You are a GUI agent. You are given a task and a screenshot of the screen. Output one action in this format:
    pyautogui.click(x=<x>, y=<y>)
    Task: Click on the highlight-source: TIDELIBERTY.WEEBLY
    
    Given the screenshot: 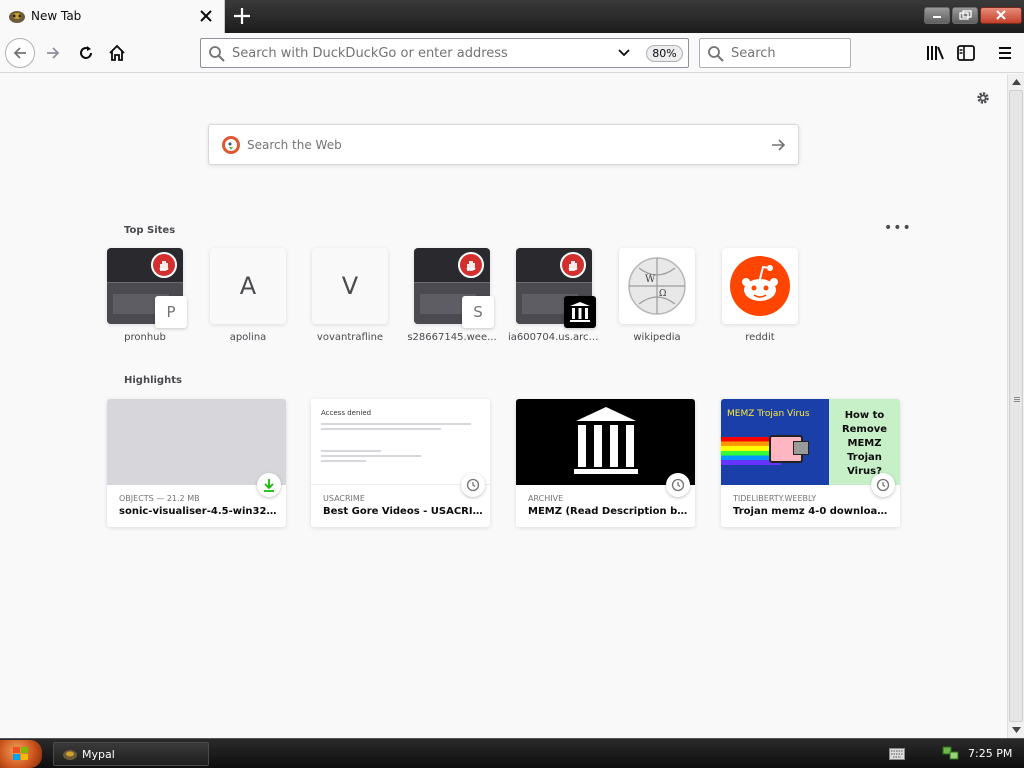 What is the action you would take?
    pyautogui.click(x=775, y=498)
    